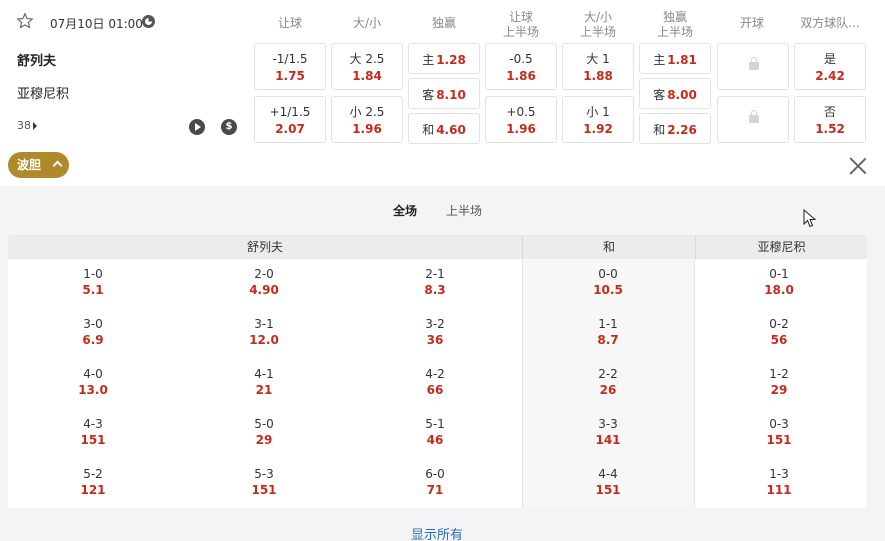  What do you see at coordinates (830, 119) in the screenshot?
I see `odd-btts-no: 否 1.52` at bounding box center [830, 119].